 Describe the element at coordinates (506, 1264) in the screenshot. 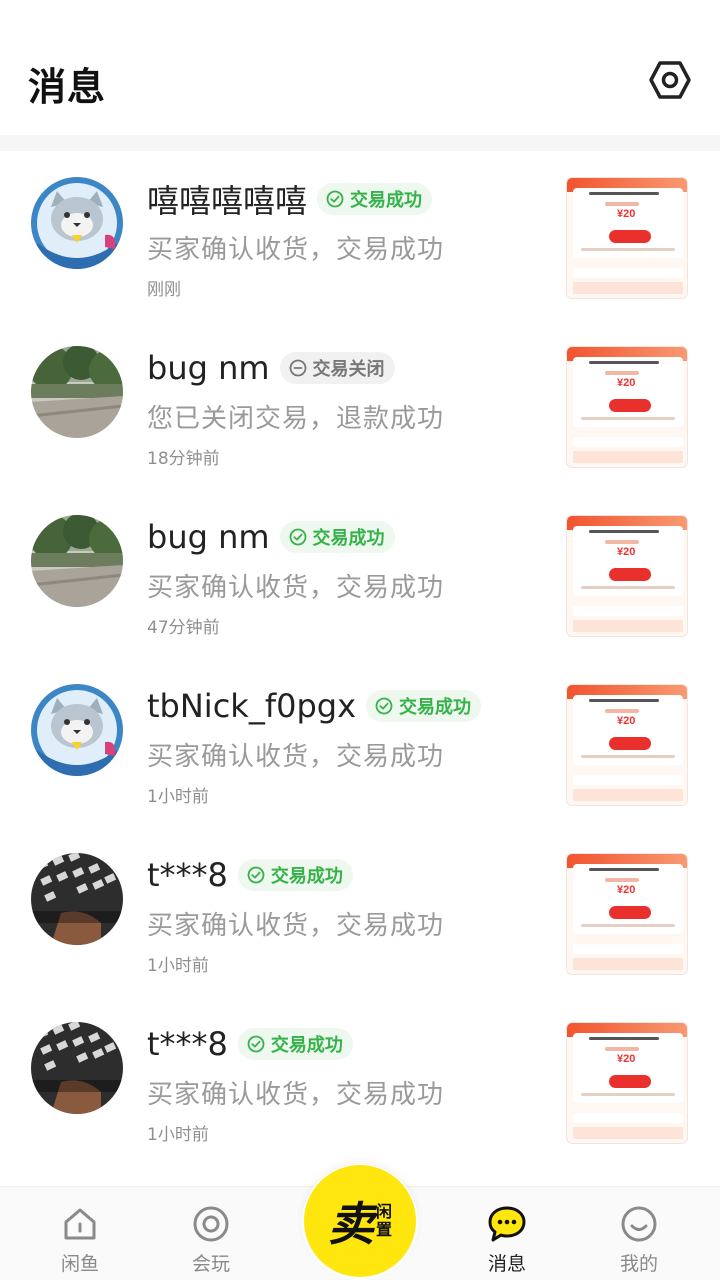

I see `tab-label: 消息` at that location.